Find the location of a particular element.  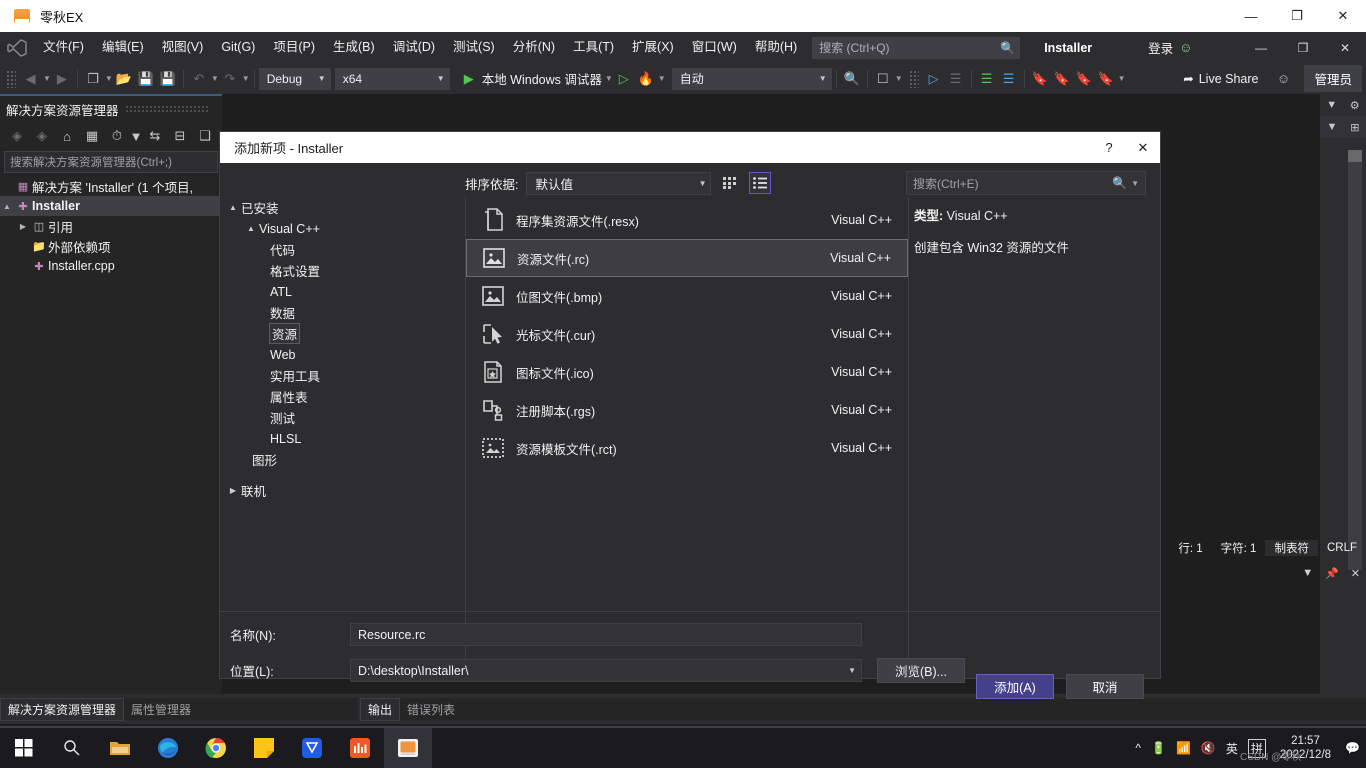

vs-close-button: ✕ is located at coordinates (1345, 47).